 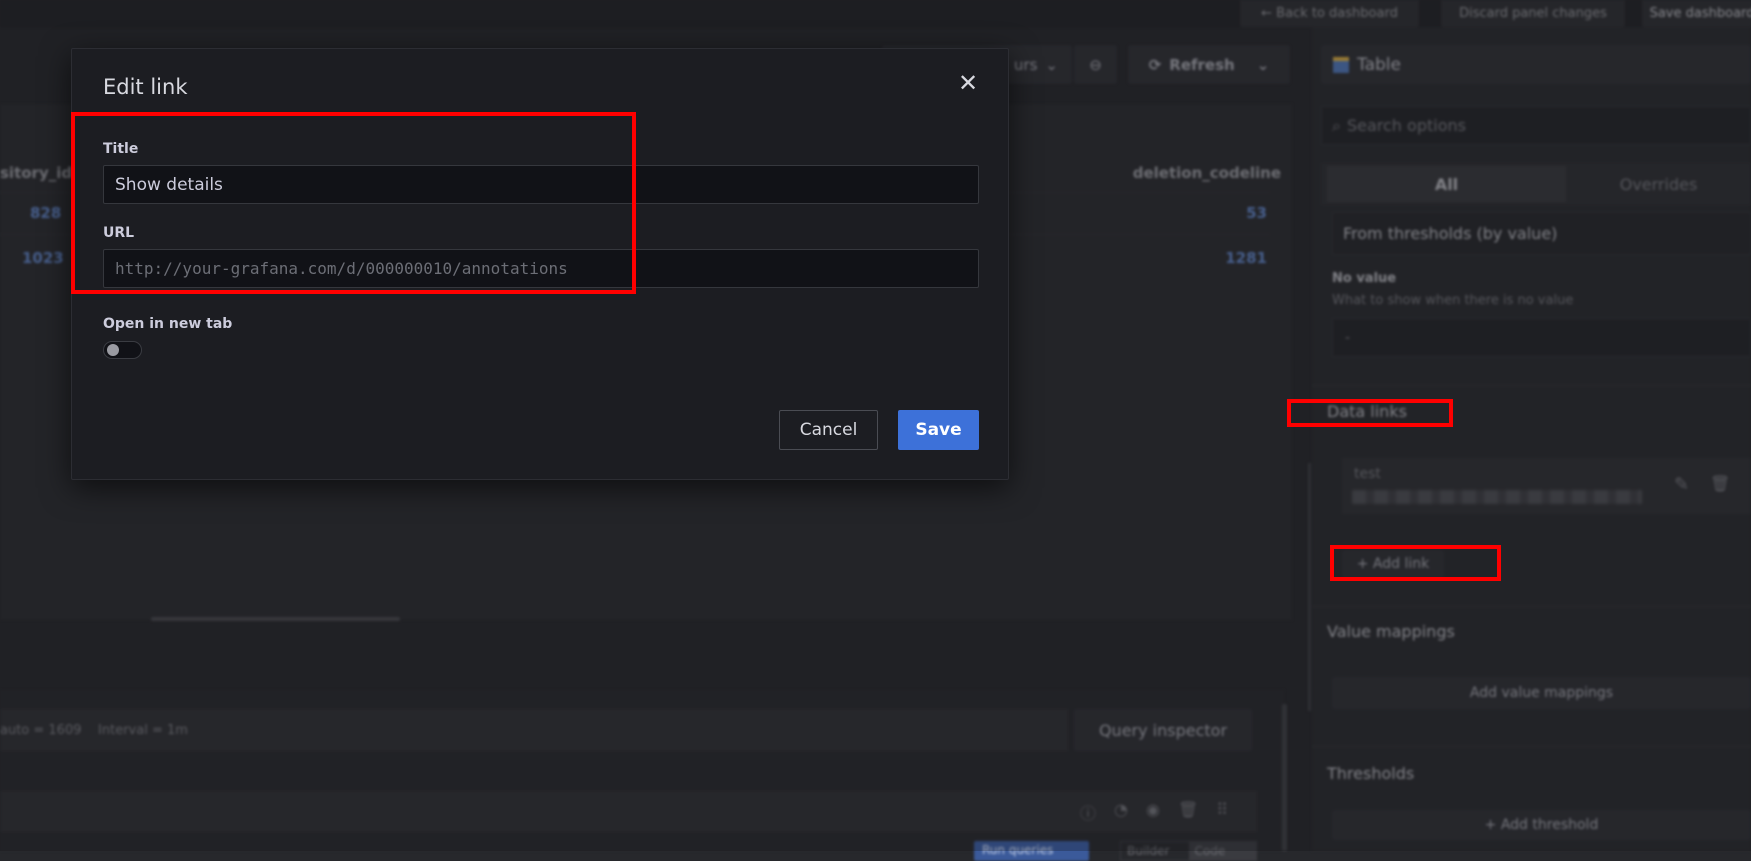 What do you see at coordinates (113, 350) in the screenshot?
I see `toggle-knob` at bounding box center [113, 350].